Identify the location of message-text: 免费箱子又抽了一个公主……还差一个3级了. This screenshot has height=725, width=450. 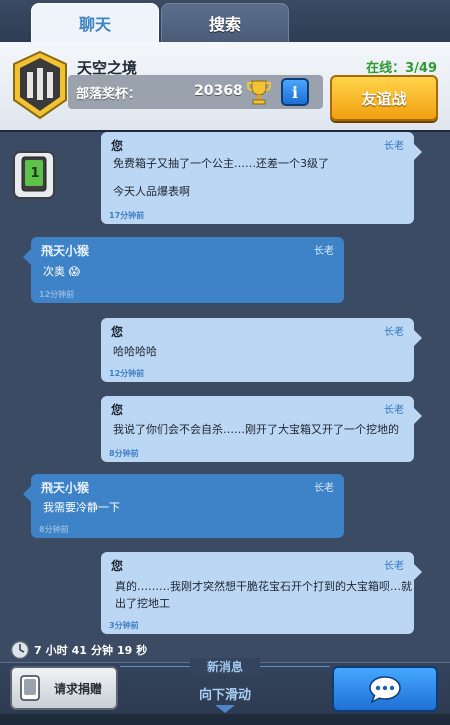
(221, 163).